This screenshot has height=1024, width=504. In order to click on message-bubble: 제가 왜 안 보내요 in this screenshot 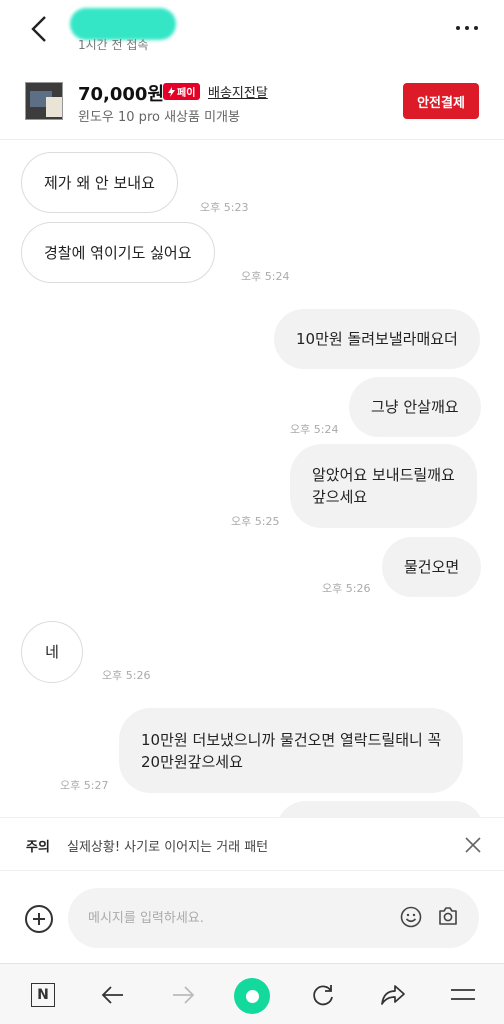, I will do `click(99, 182)`.